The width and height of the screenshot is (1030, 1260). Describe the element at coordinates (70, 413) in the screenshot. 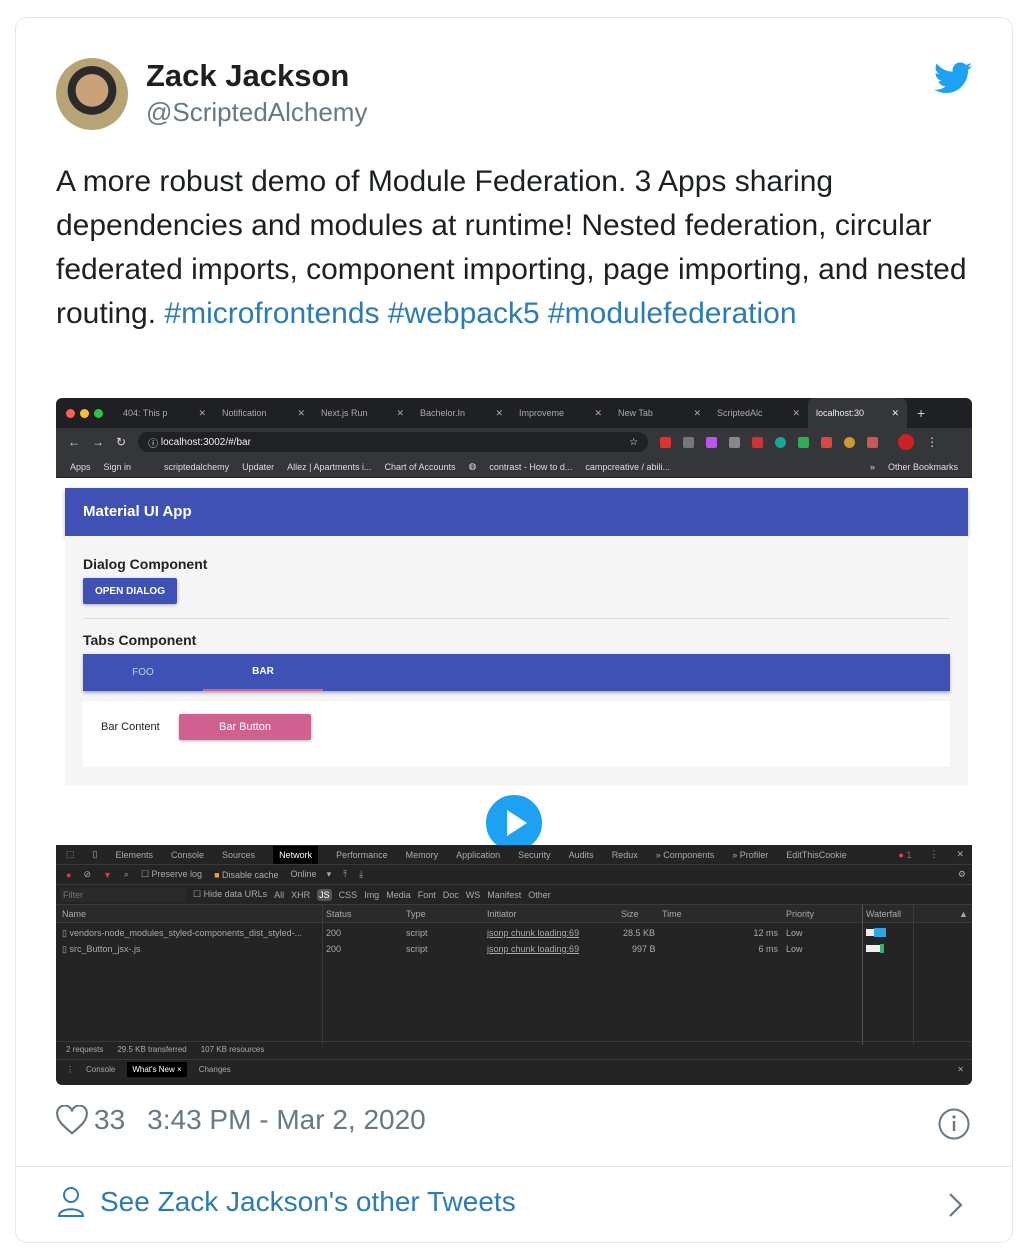

I see `close-window-icon` at that location.